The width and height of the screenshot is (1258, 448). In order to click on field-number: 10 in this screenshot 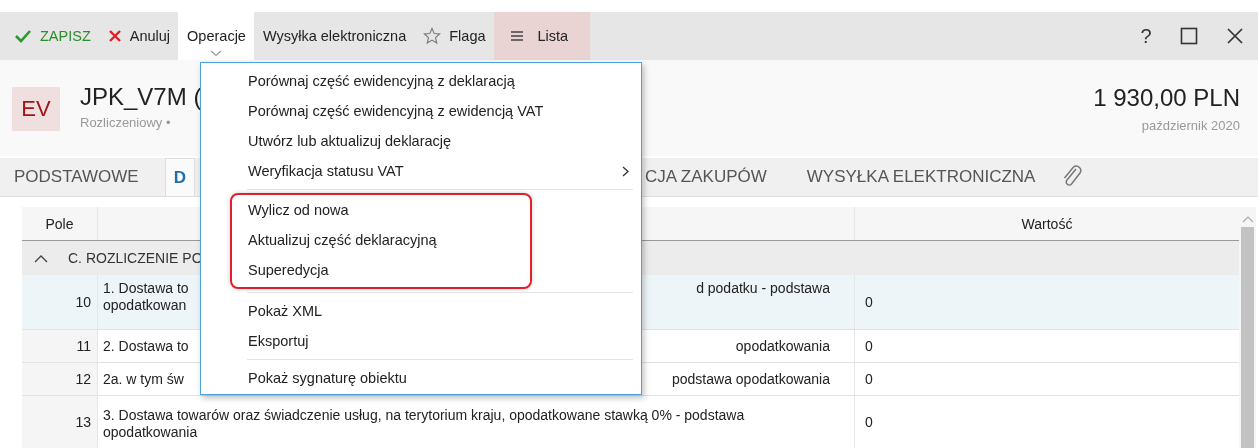, I will do `click(60, 302)`.